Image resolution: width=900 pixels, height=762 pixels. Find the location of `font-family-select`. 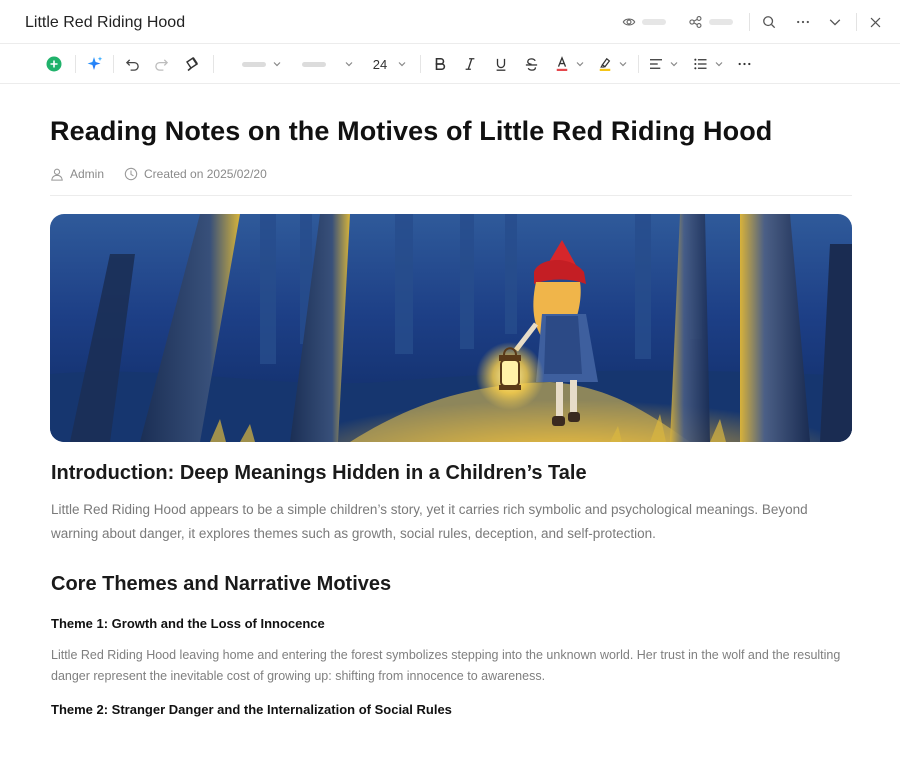

font-family-select is located at coordinates (328, 64).